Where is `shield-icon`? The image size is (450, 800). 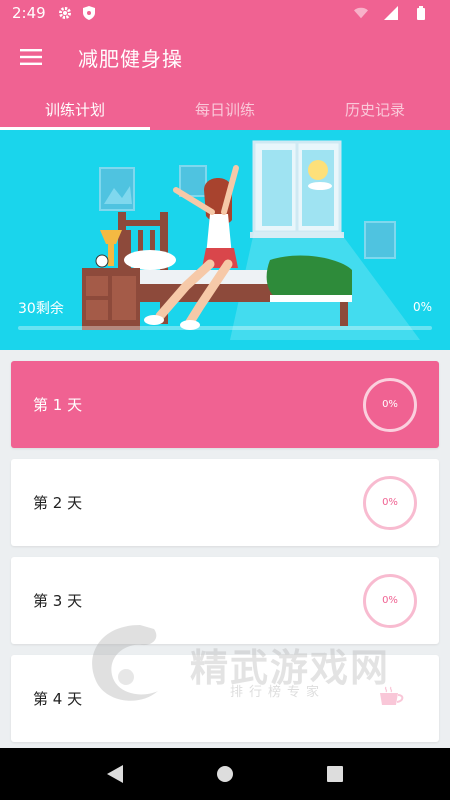 shield-icon is located at coordinates (89, 13).